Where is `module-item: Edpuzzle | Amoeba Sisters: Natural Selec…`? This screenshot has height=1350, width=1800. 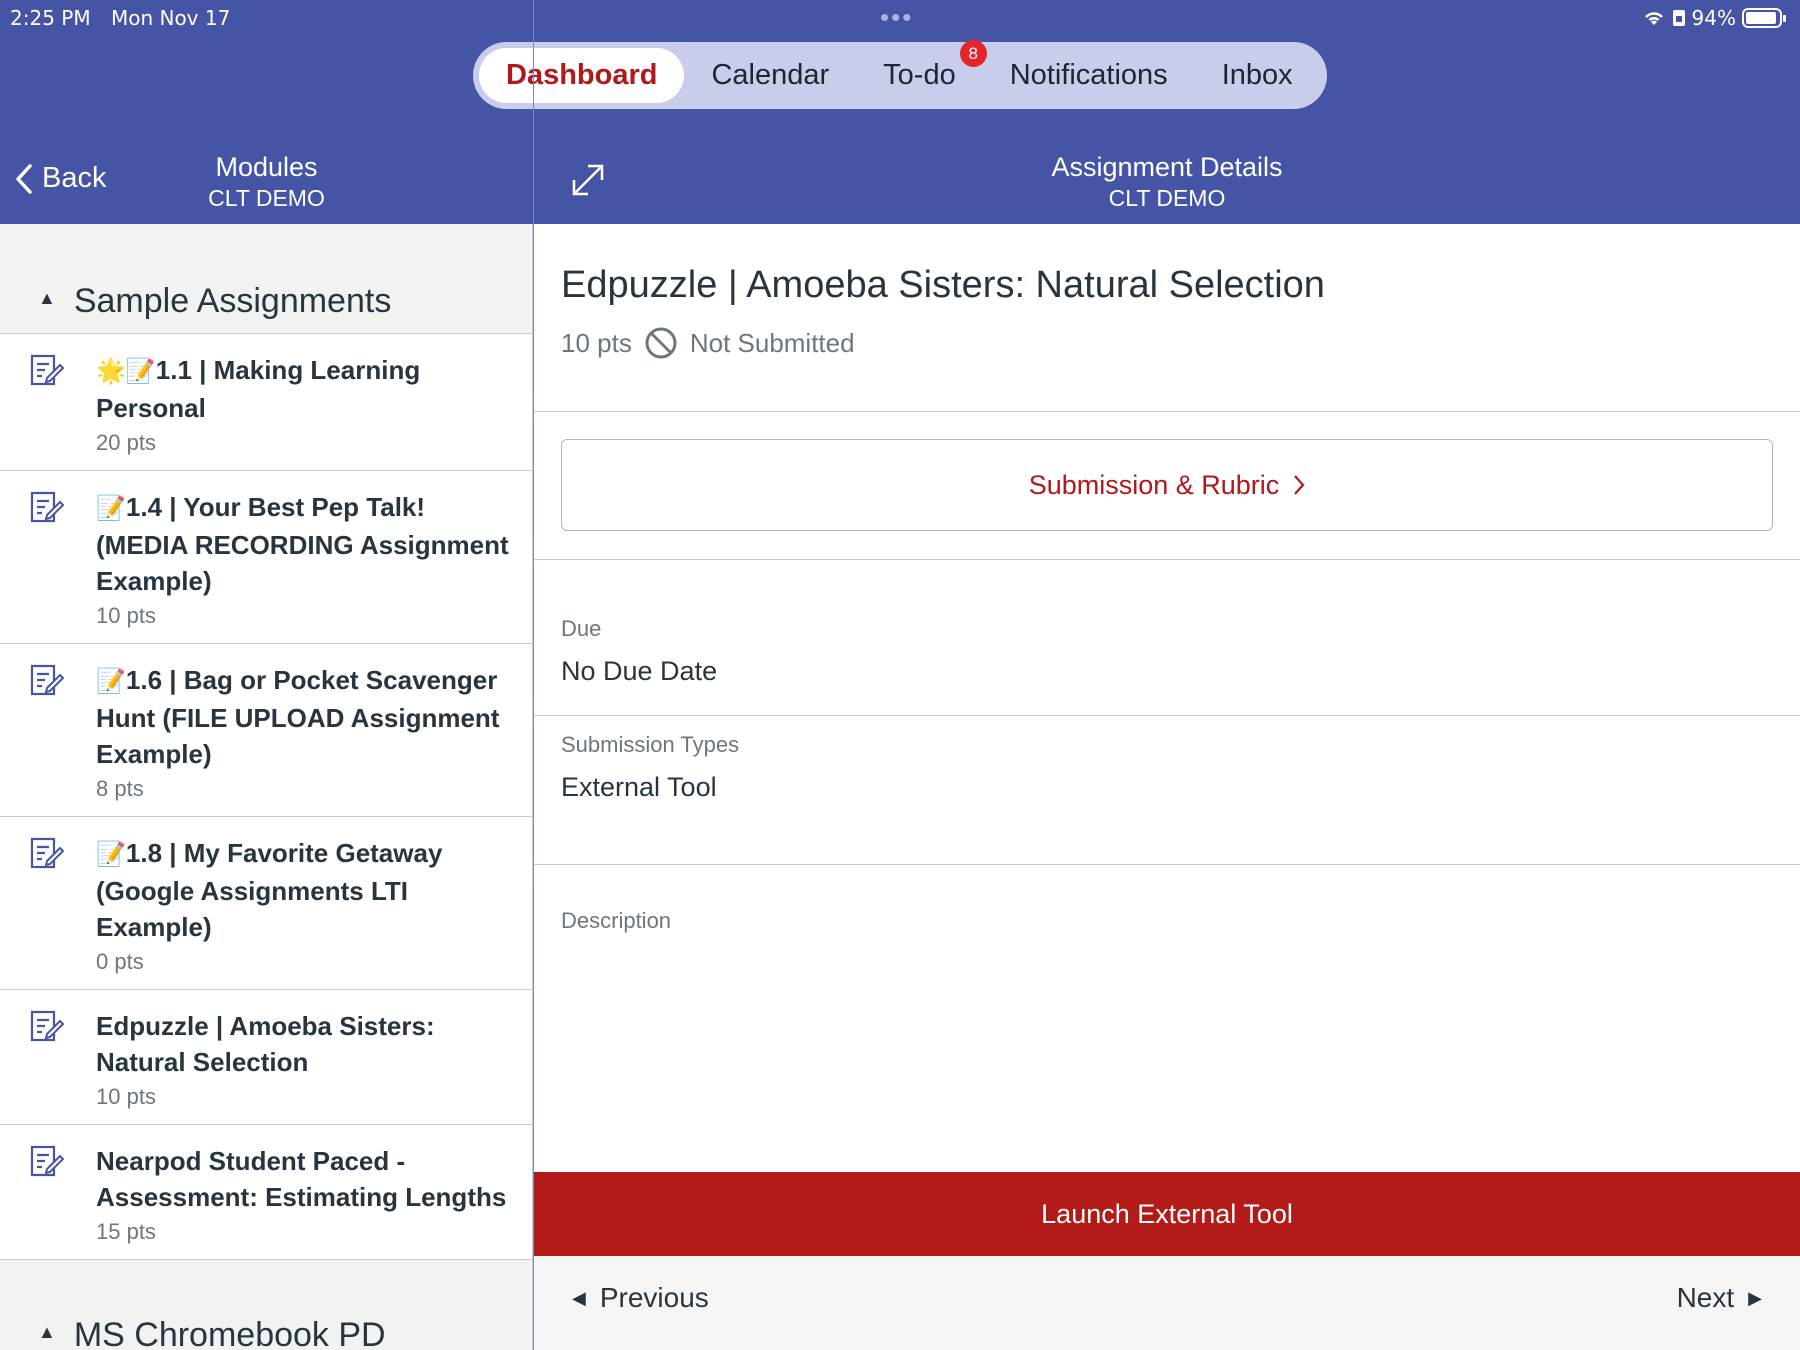
module-item: Edpuzzle | Amoeba Sisters: Natural Selec… is located at coordinates (266, 1057).